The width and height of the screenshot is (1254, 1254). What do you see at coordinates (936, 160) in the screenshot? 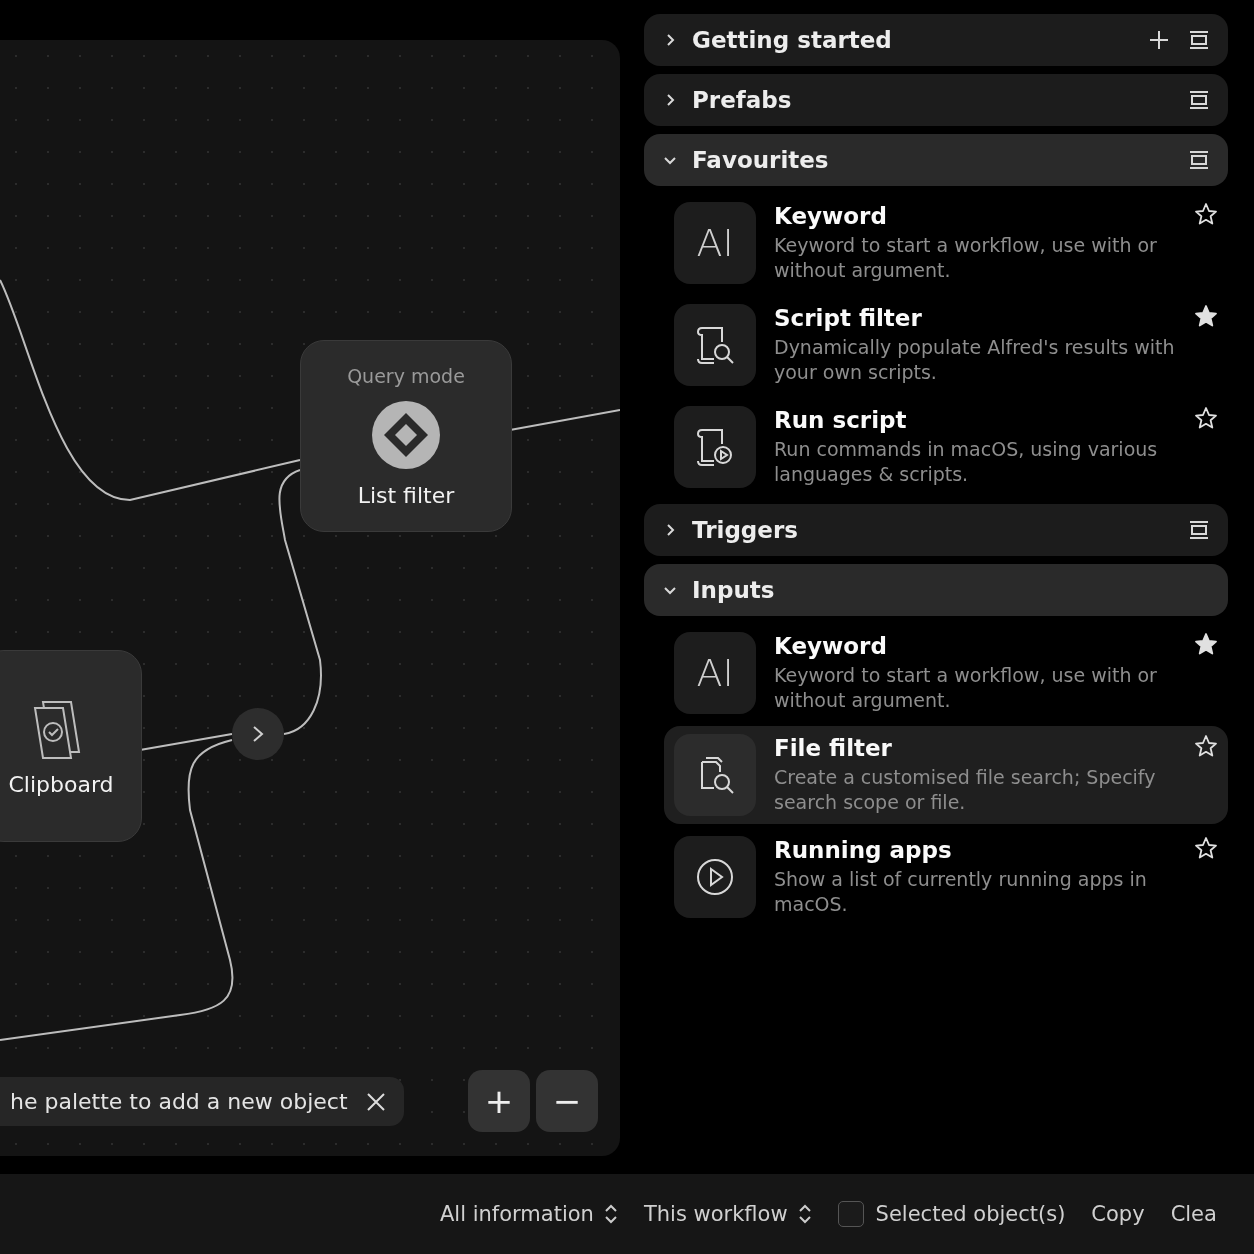
I see `section-header: Favourites` at bounding box center [936, 160].